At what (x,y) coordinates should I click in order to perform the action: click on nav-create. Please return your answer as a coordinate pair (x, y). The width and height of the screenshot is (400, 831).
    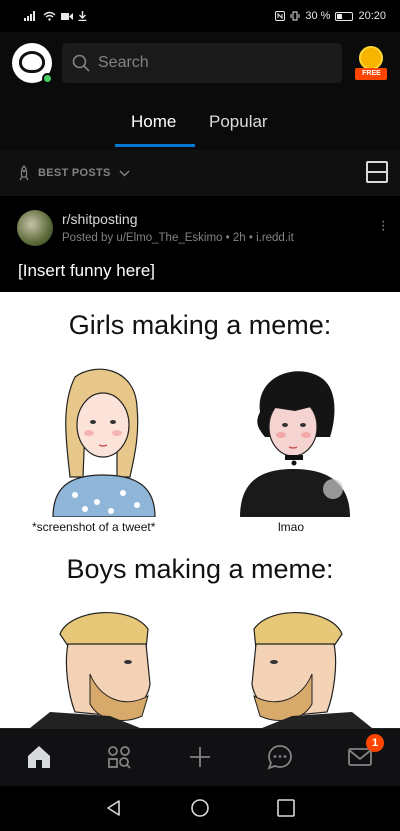
    Looking at the image, I should click on (201, 758).